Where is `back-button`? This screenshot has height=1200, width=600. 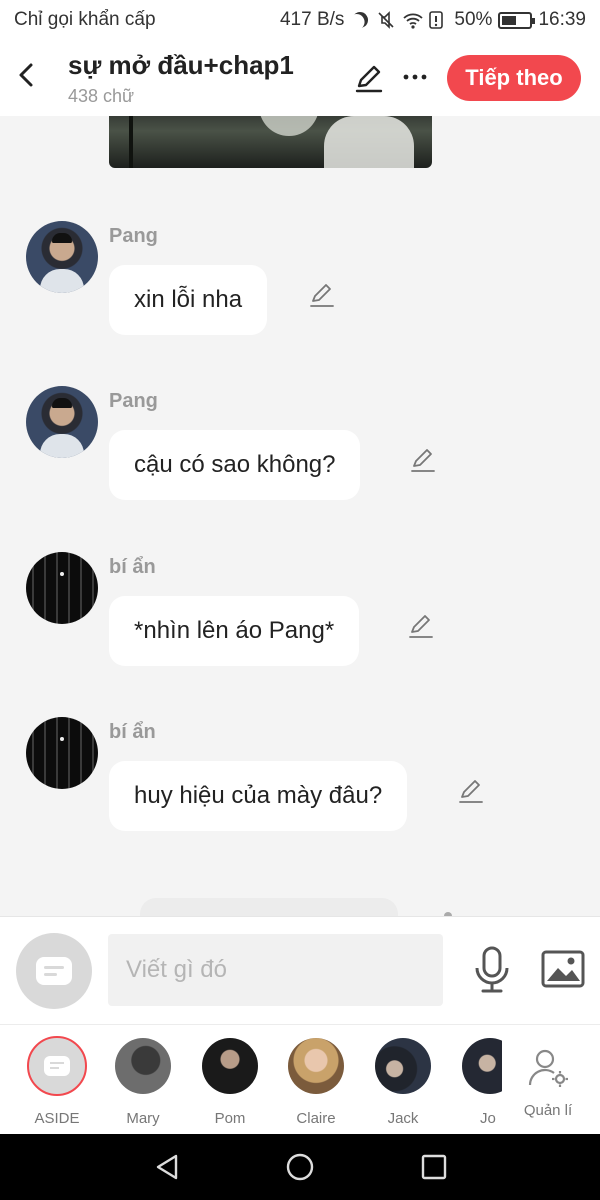
back-button is located at coordinates (27, 75).